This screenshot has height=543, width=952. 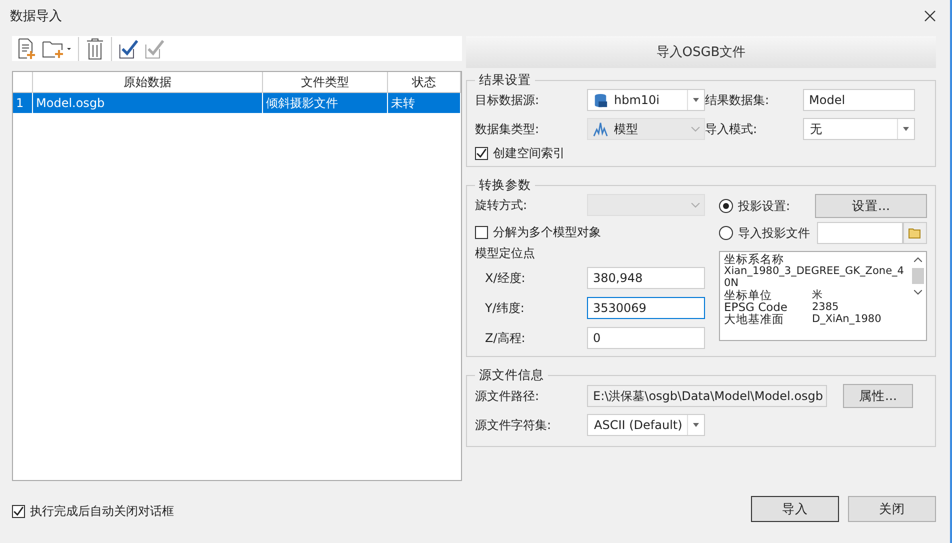 What do you see at coordinates (505, 308) in the screenshot?
I see `field-label: Y/纬度:` at bounding box center [505, 308].